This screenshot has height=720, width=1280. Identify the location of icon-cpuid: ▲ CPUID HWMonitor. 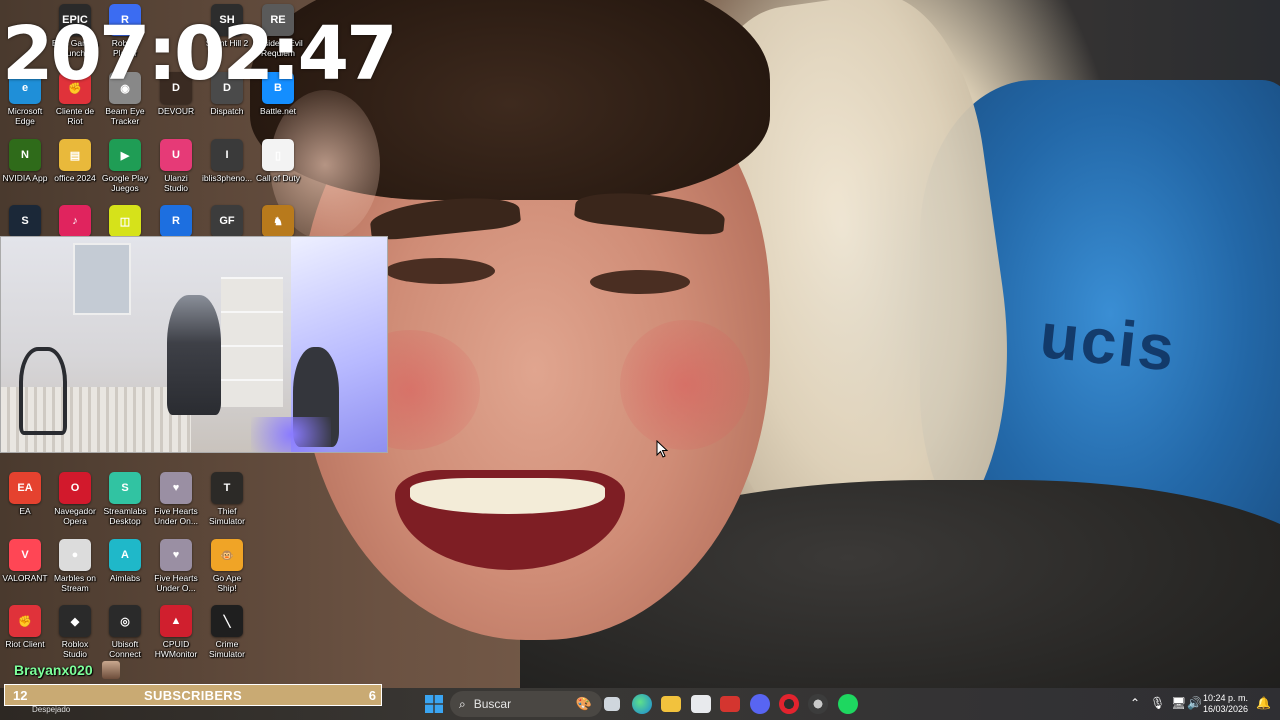
(176, 632).